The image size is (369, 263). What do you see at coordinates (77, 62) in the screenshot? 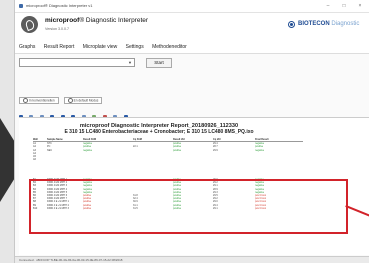
I see `file-select: ▼` at bounding box center [77, 62].